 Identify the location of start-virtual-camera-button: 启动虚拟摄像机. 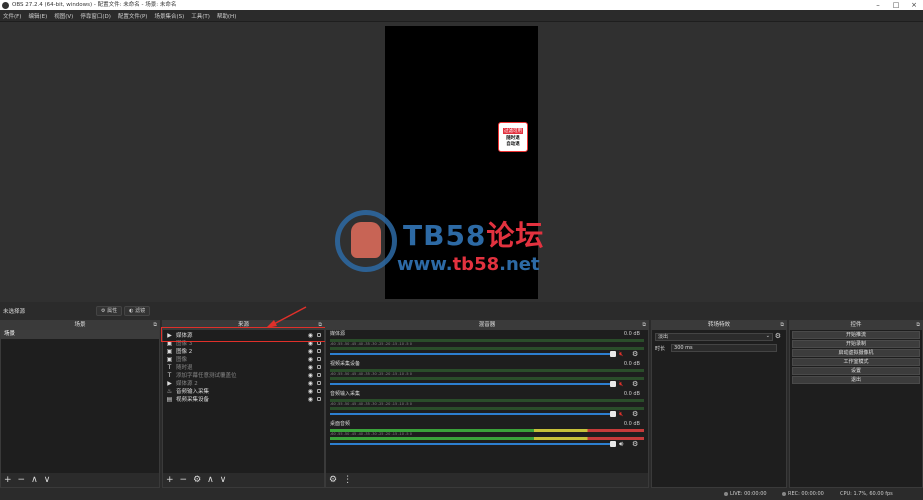
(856, 353).